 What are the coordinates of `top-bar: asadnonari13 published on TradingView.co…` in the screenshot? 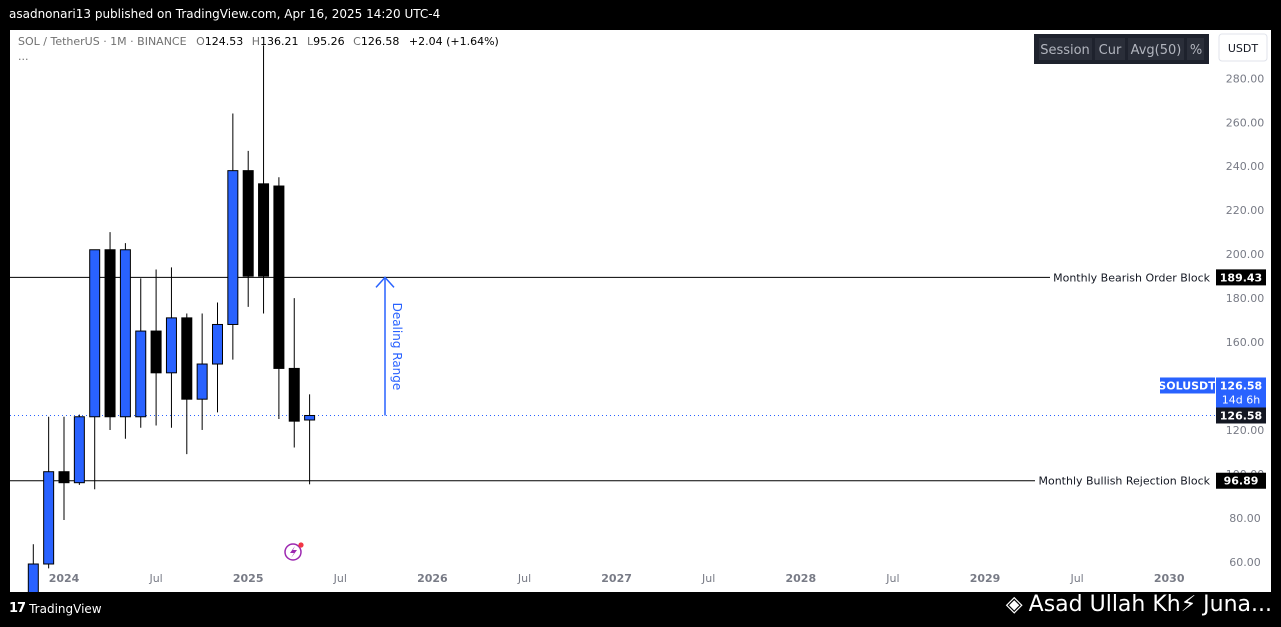 It's located at (640, 15).